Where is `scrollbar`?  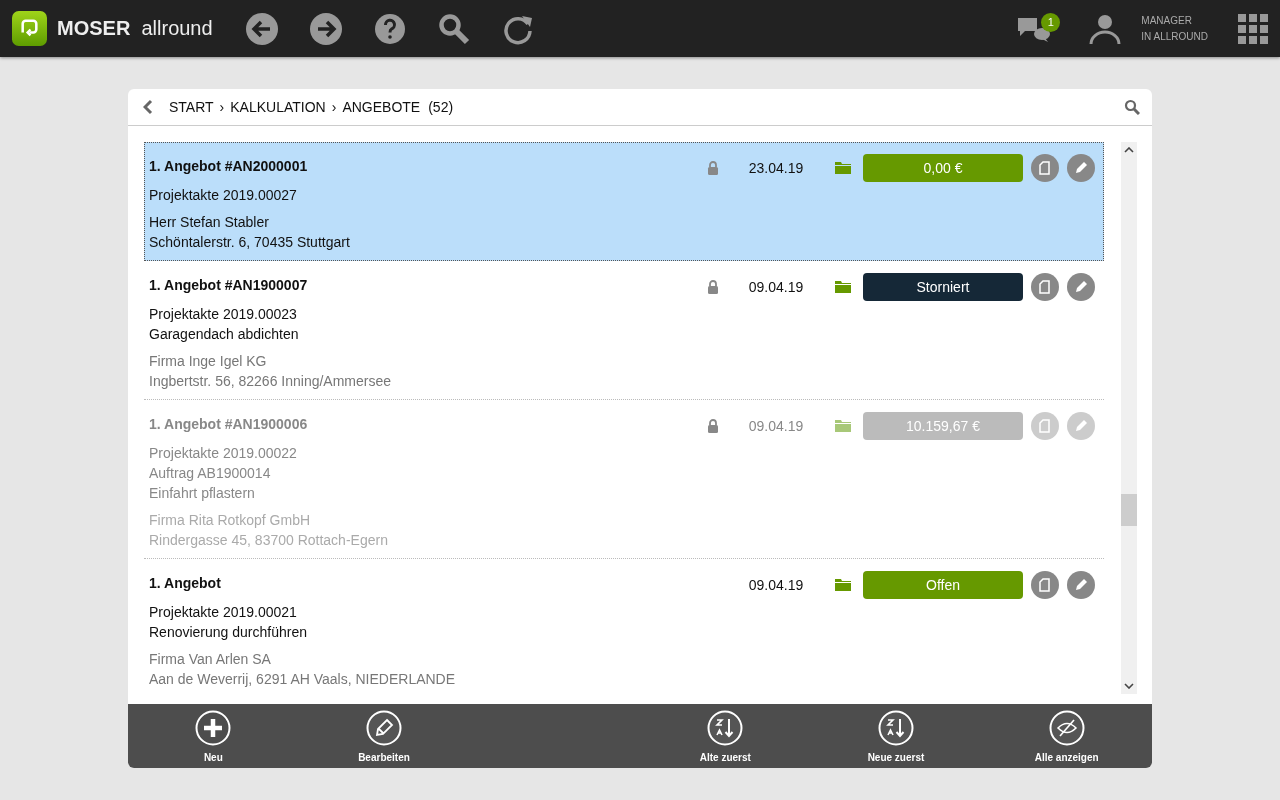 scrollbar is located at coordinates (1129, 418).